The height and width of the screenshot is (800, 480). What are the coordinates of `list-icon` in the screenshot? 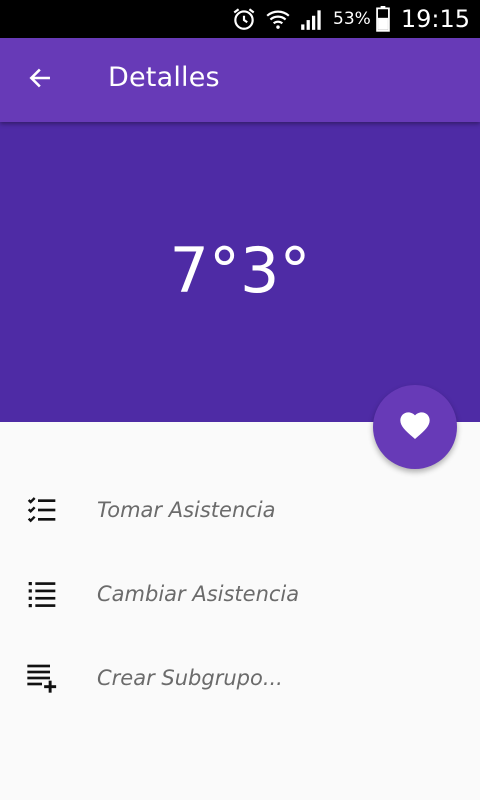 It's located at (42, 594).